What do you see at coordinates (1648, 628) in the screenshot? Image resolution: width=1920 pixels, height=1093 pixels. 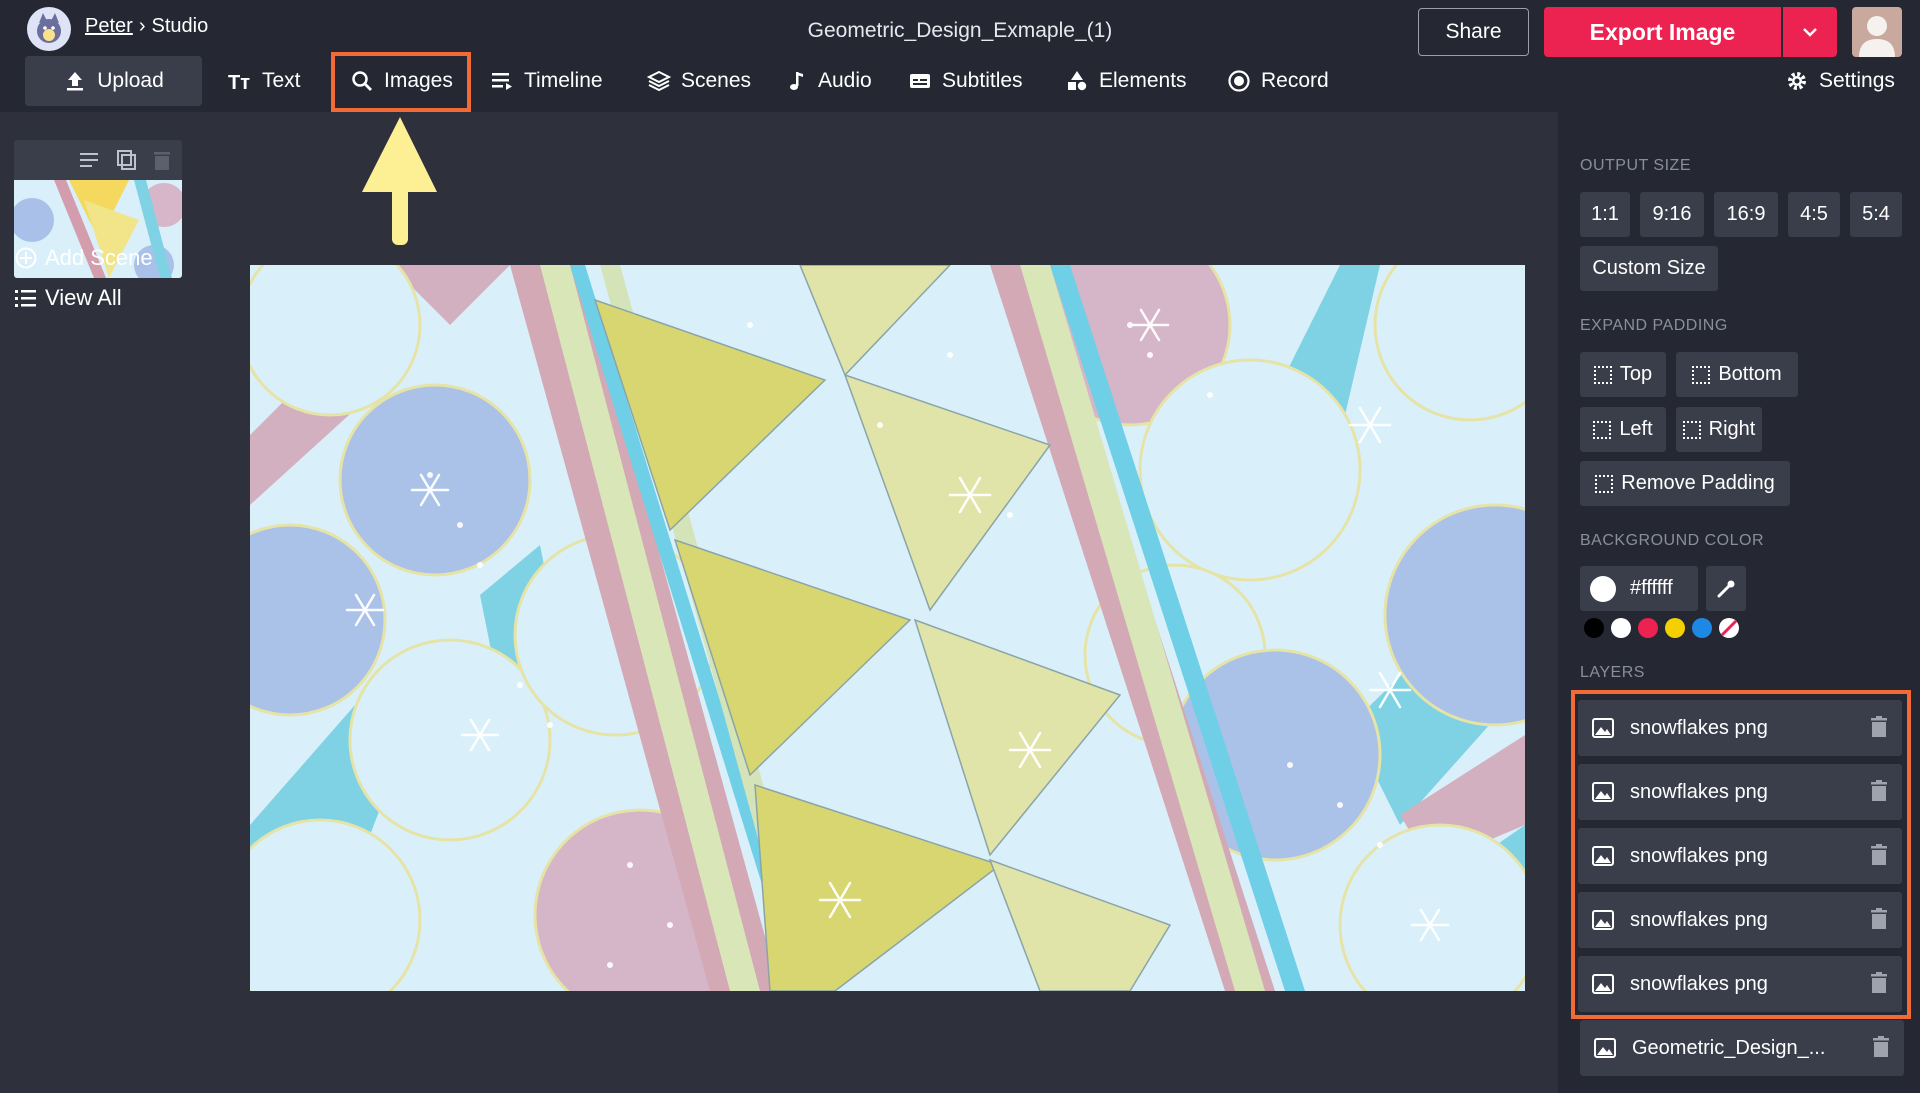 I see `swatch-red` at bounding box center [1648, 628].